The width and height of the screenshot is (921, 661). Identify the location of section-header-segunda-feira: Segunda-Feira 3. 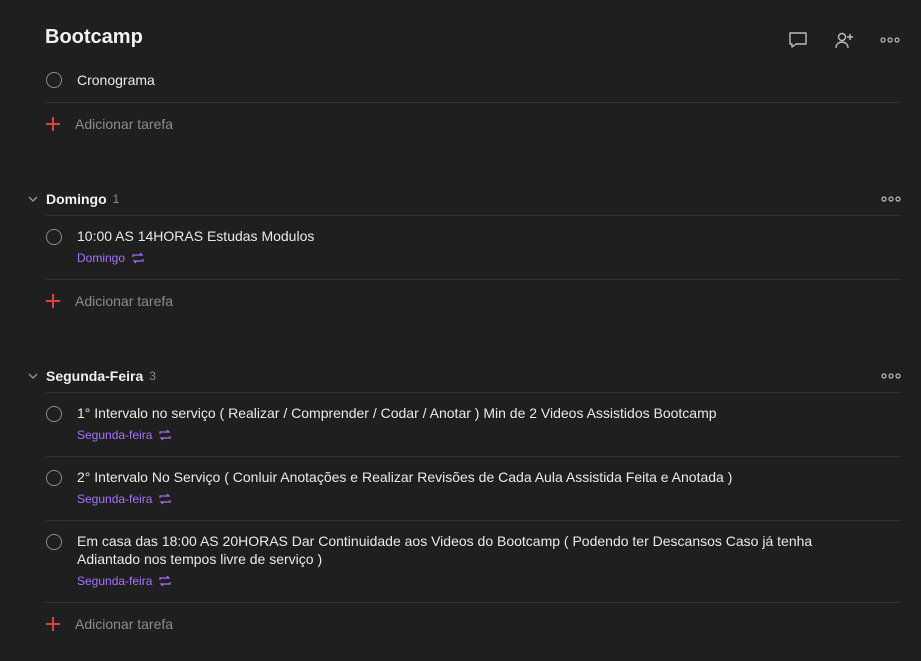
(463, 376).